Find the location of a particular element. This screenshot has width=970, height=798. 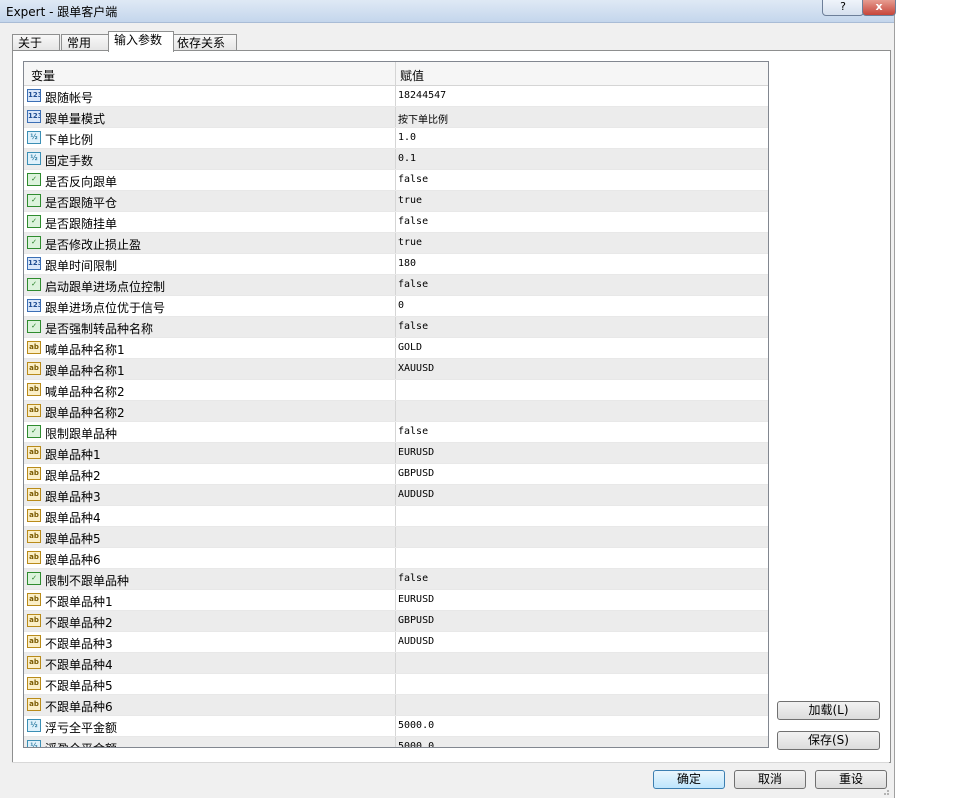

table-row: ab 不跟单品种1 EURUSD is located at coordinates (396, 600).